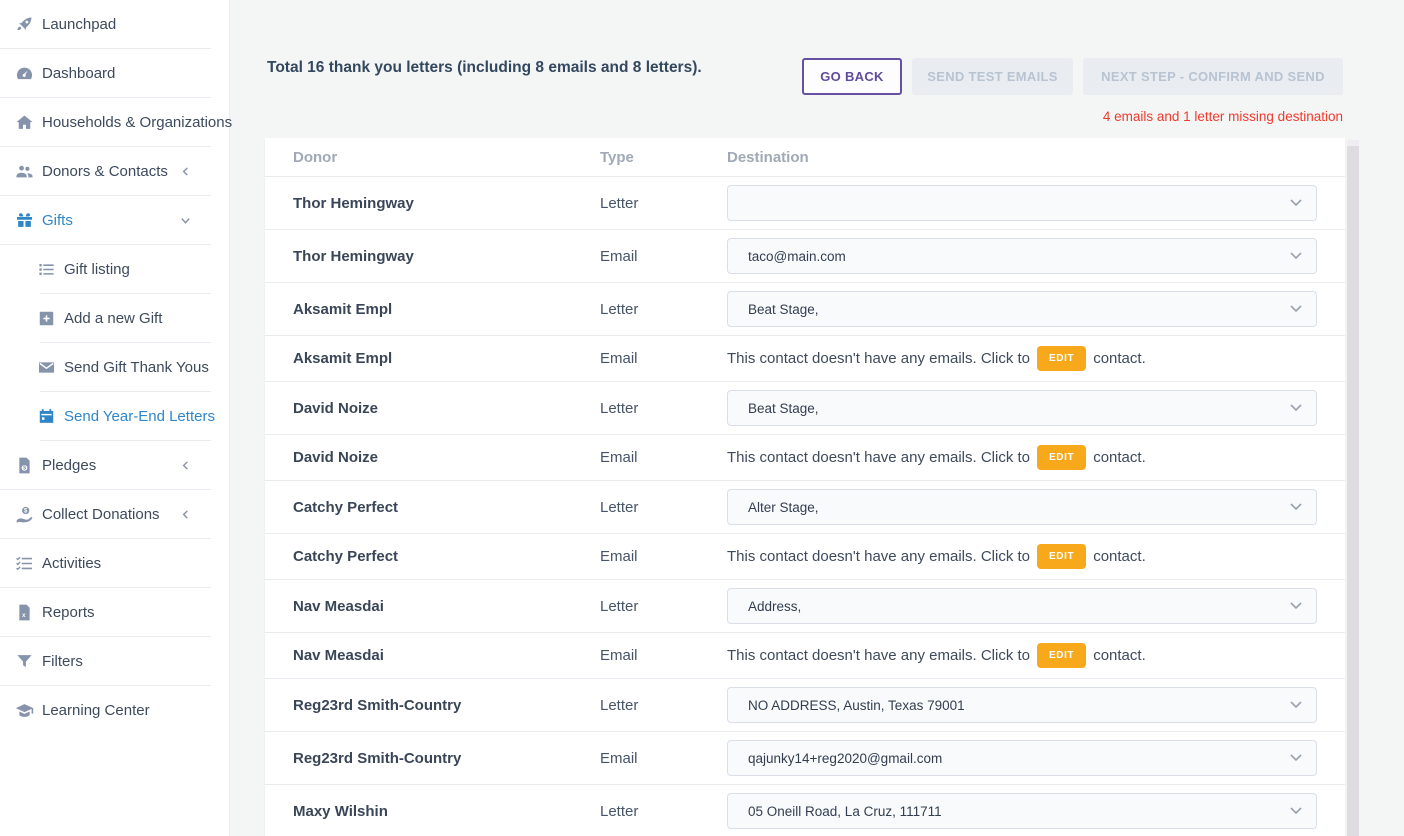 The height and width of the screenshot is (836, 1404). What do you see at coordinates (346, 556) in the screenshot?
I see `donor-name: Catchy Perfect` at bounding box center [346, 556].